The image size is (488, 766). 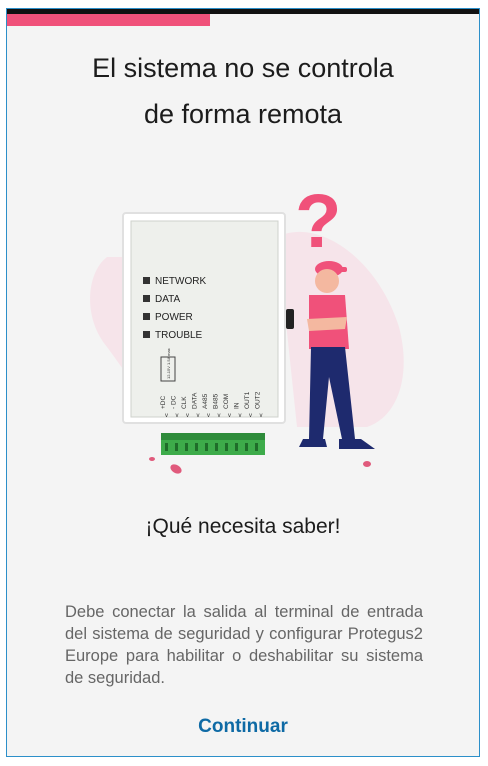 I want to click on terminal-label: DATA, so click(x=195, y=400).